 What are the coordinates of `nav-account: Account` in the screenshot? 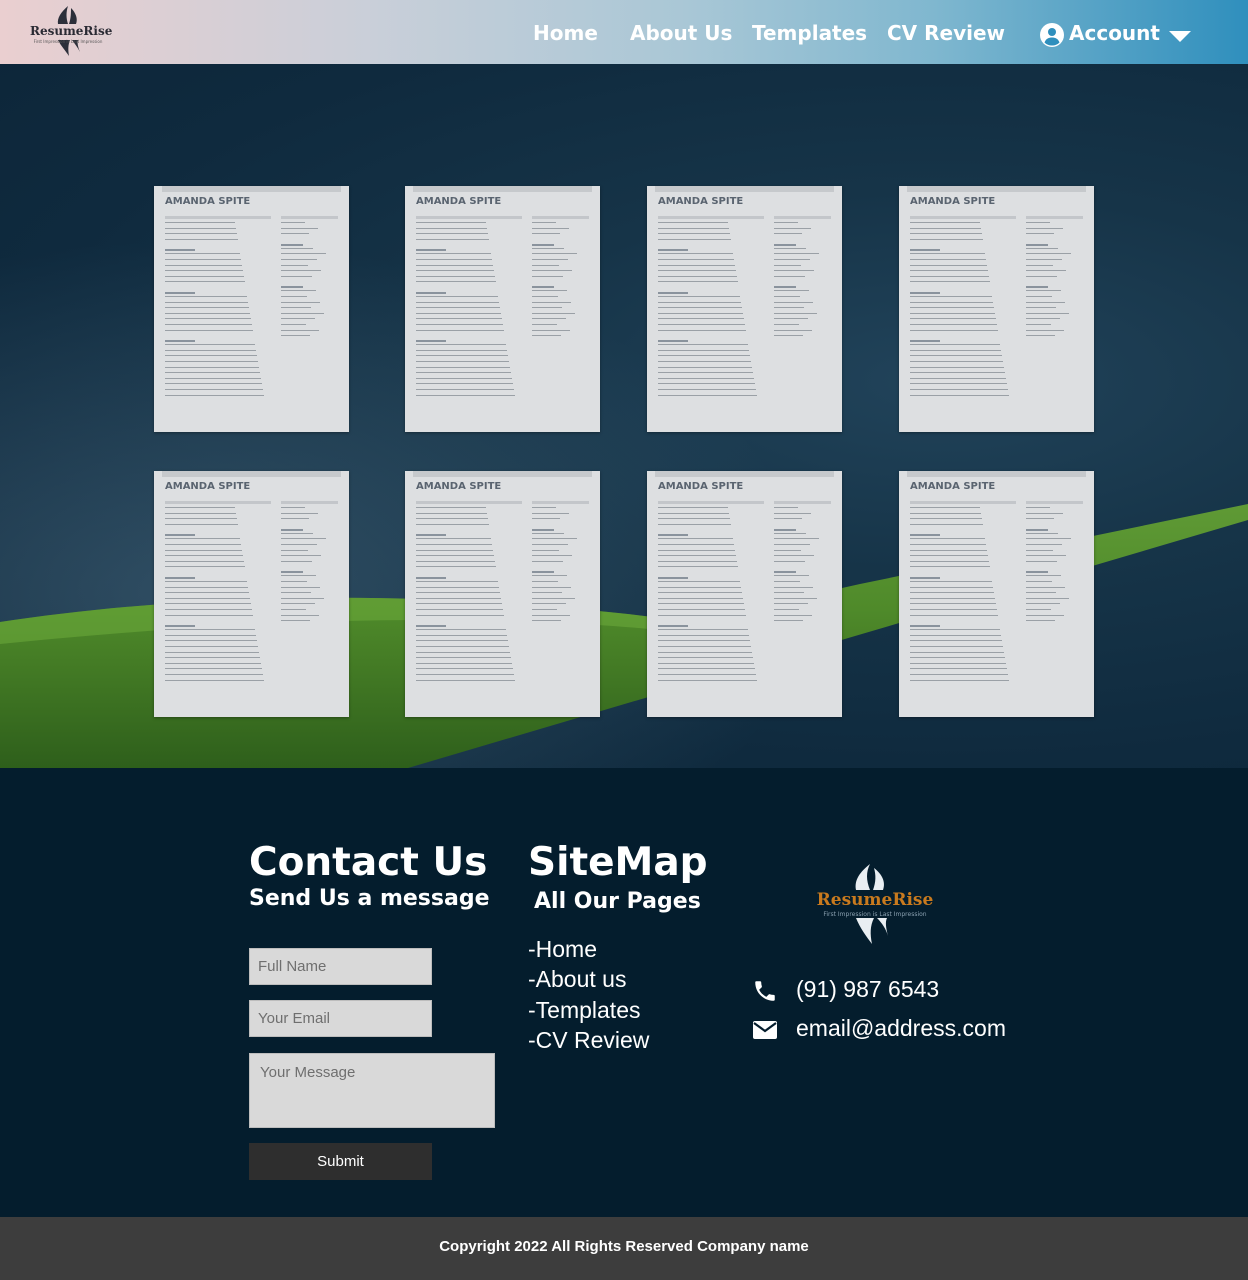 It's located at (1114, 33).